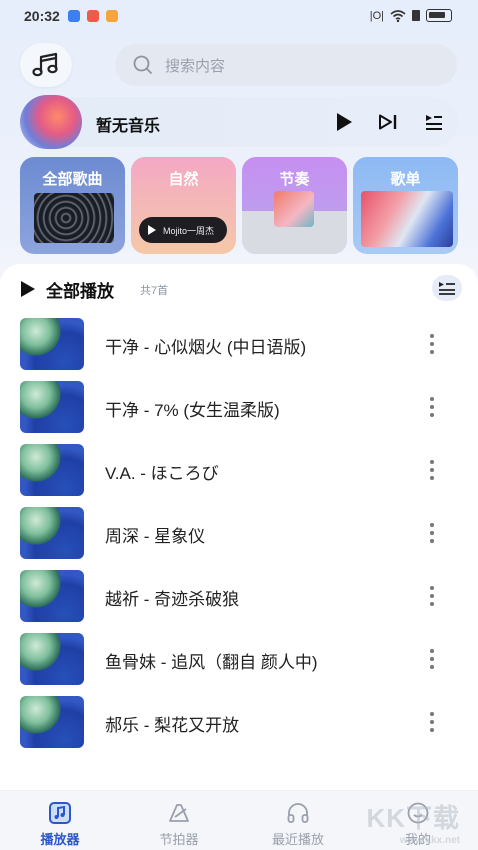 This screenshot has height=850, width=478. I want to click on search-input: 搜索内容, so click(286, 65).